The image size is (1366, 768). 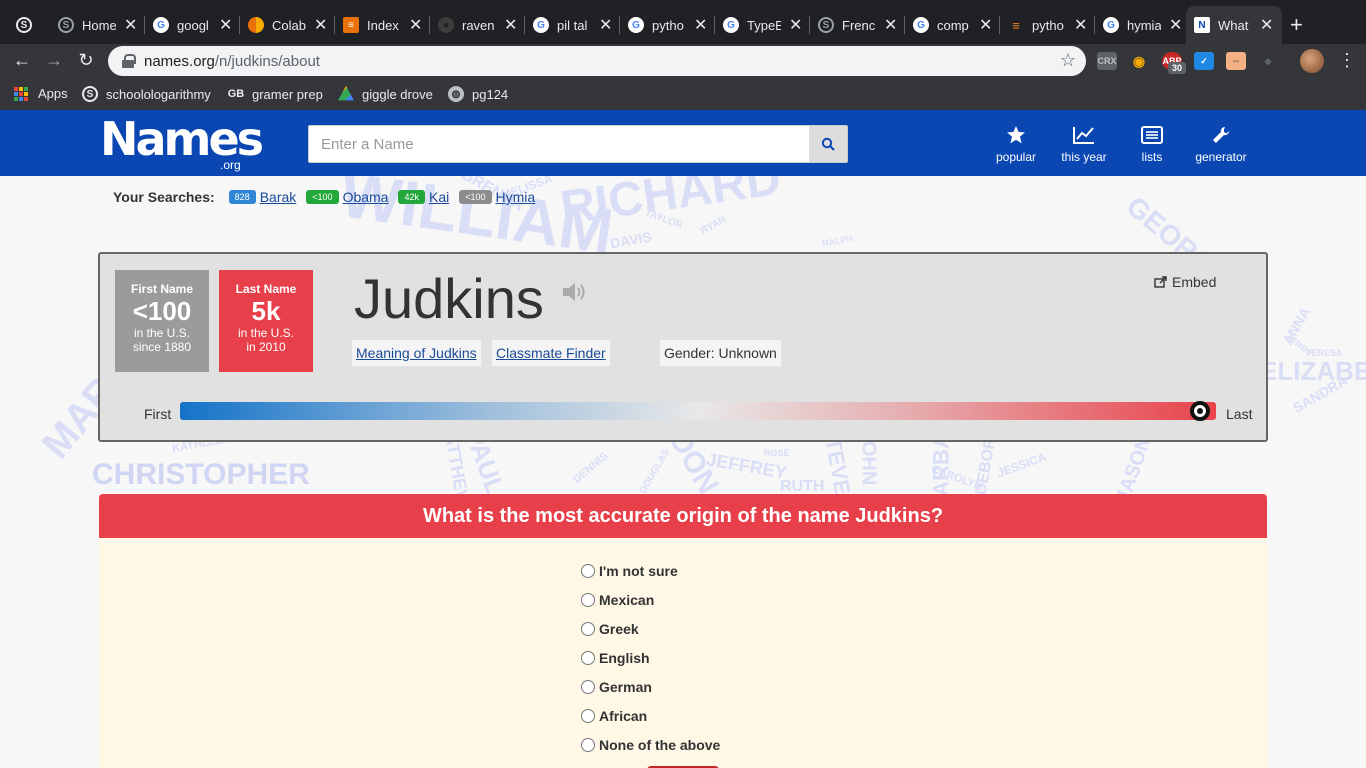 I want to click on face-extension-icon: ◦◦, so click(x=1236, y=61).